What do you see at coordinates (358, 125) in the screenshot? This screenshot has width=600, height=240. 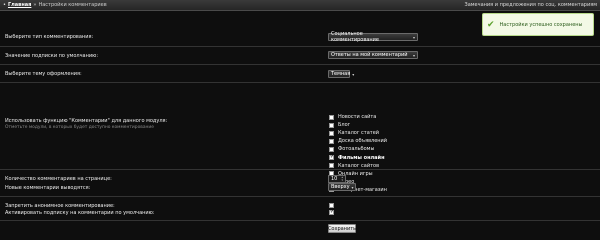 I see `module-item: Блог` at bounding box center [358, 125].